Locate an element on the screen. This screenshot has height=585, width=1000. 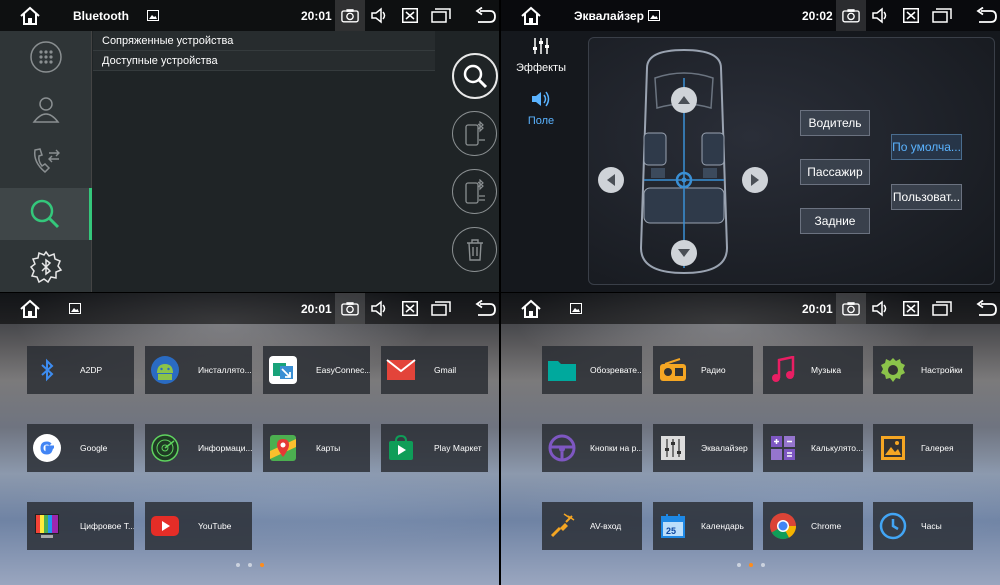
app-tile-av-input: AV-вход is located at coordinates (592, 526).